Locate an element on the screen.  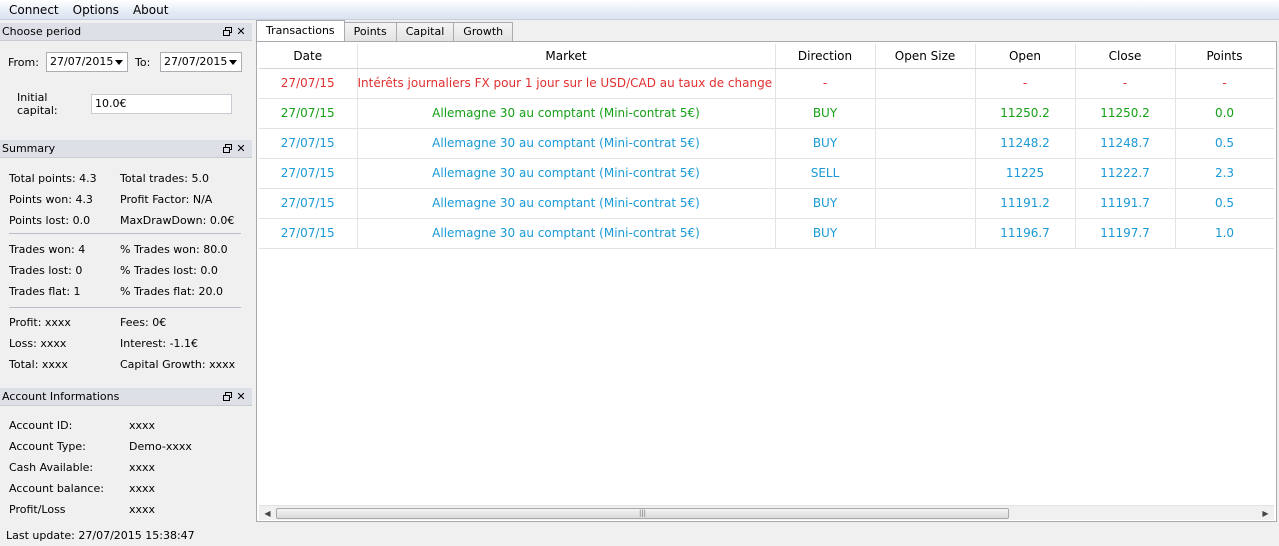
tab-capital: Capital is located at coordinates (425, 31).